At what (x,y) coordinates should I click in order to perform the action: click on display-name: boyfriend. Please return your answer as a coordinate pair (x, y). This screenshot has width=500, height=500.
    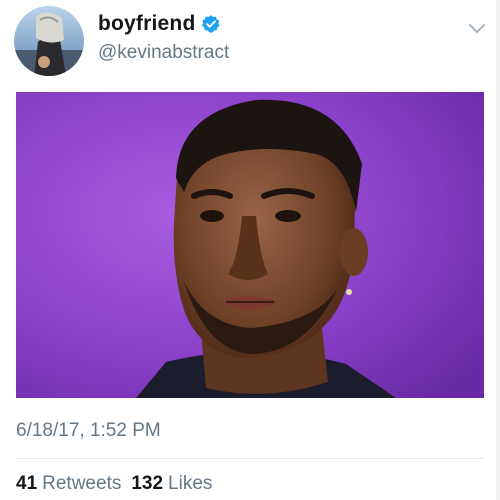
    Looking at the image, I should click on (159, 24).